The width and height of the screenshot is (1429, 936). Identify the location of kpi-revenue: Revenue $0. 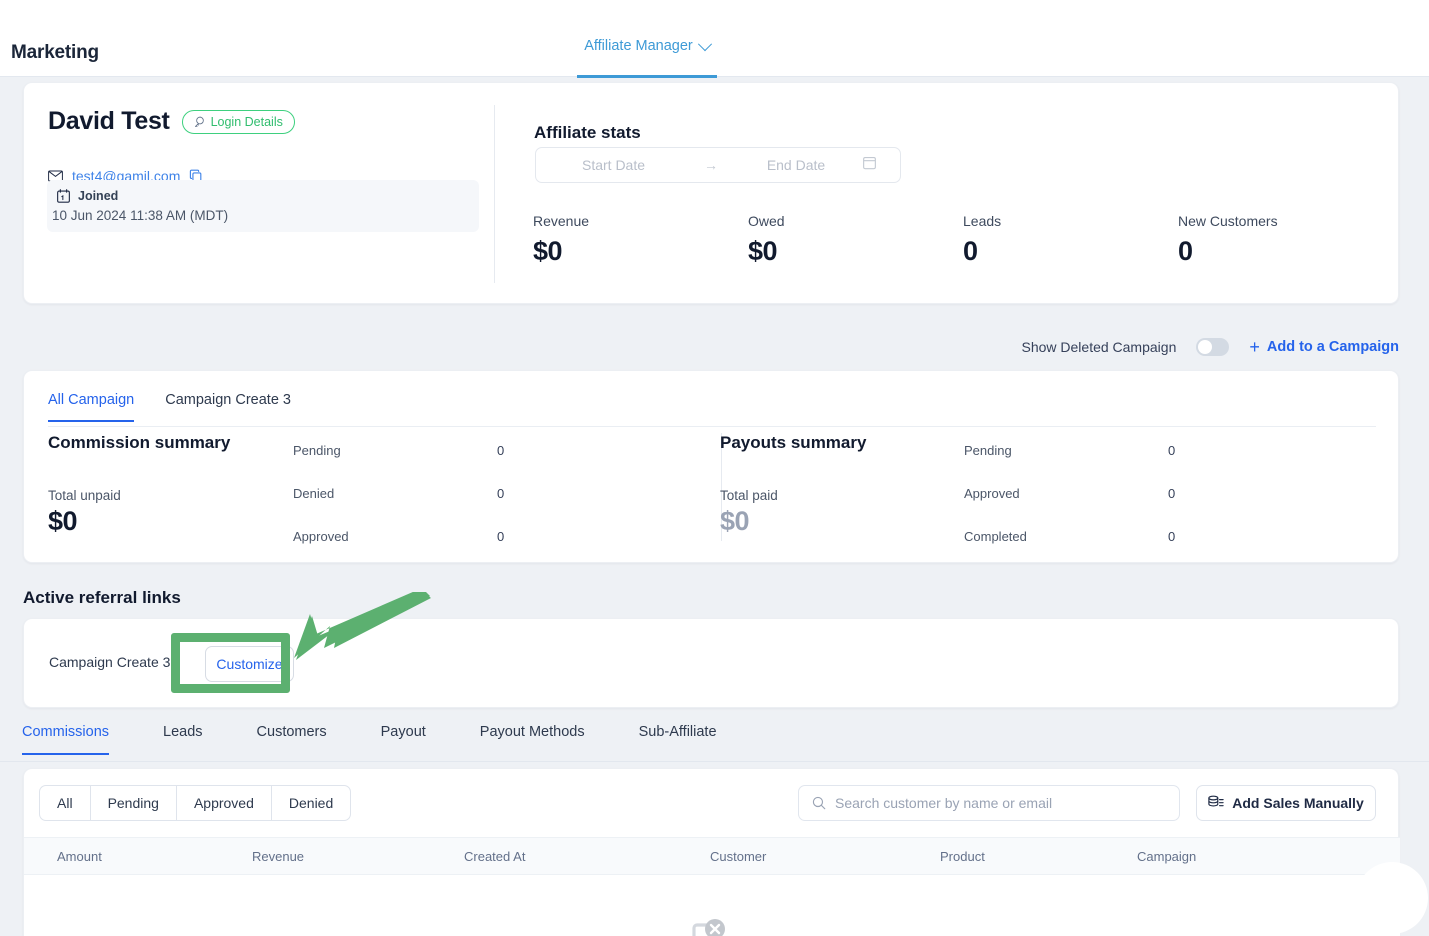
(640, 240).